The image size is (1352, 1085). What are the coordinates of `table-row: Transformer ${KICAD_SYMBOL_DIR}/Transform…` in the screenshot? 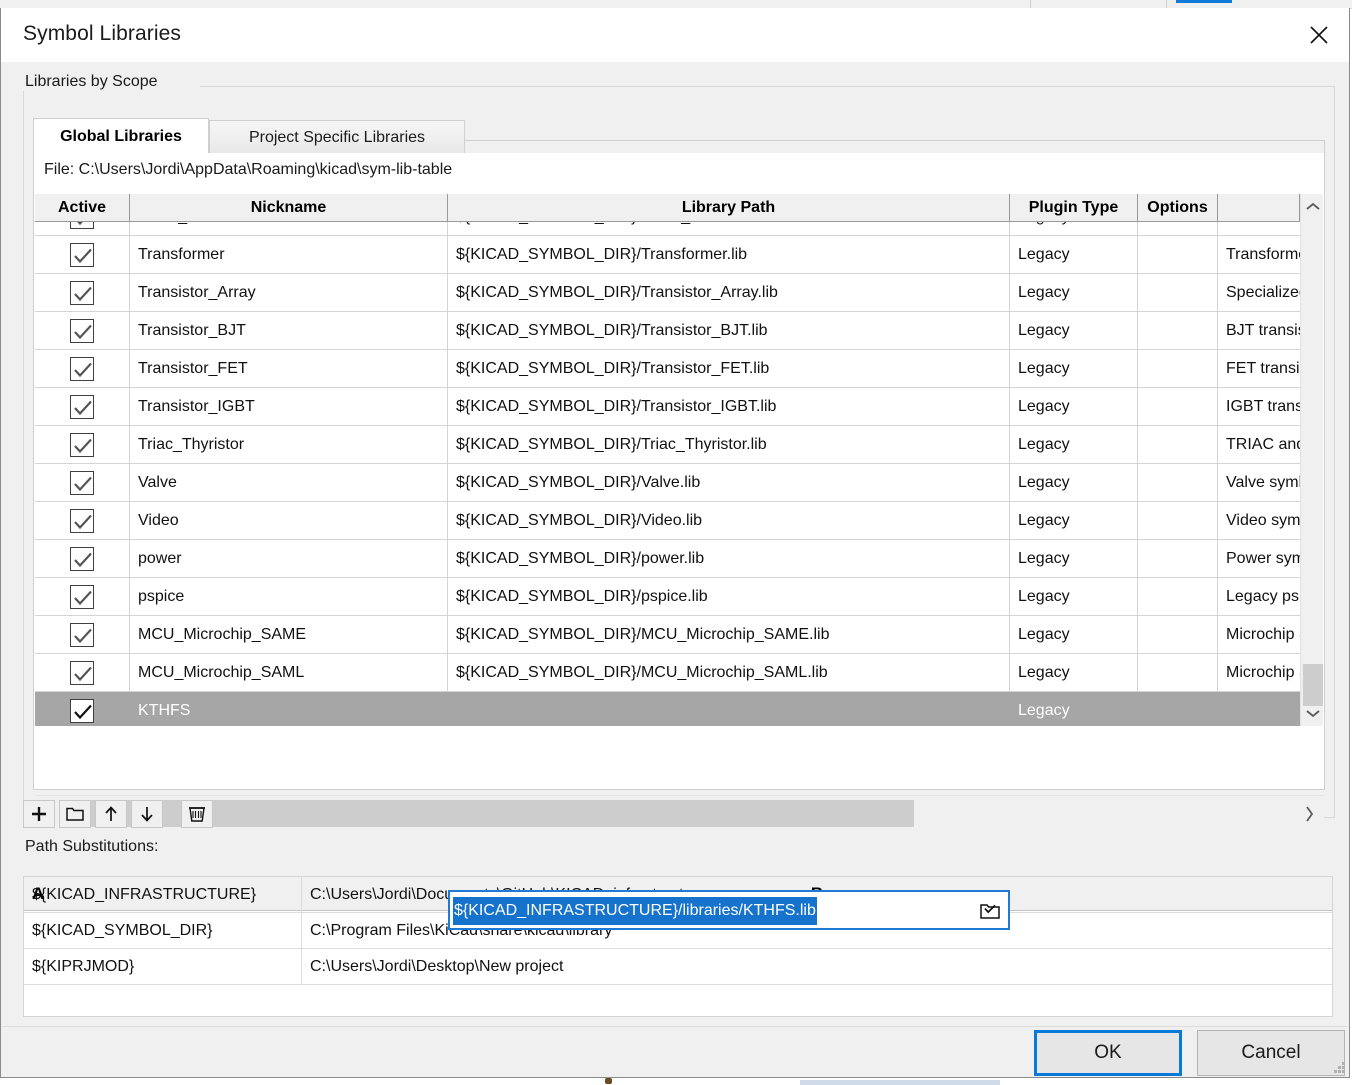 It's located at (667, 255).